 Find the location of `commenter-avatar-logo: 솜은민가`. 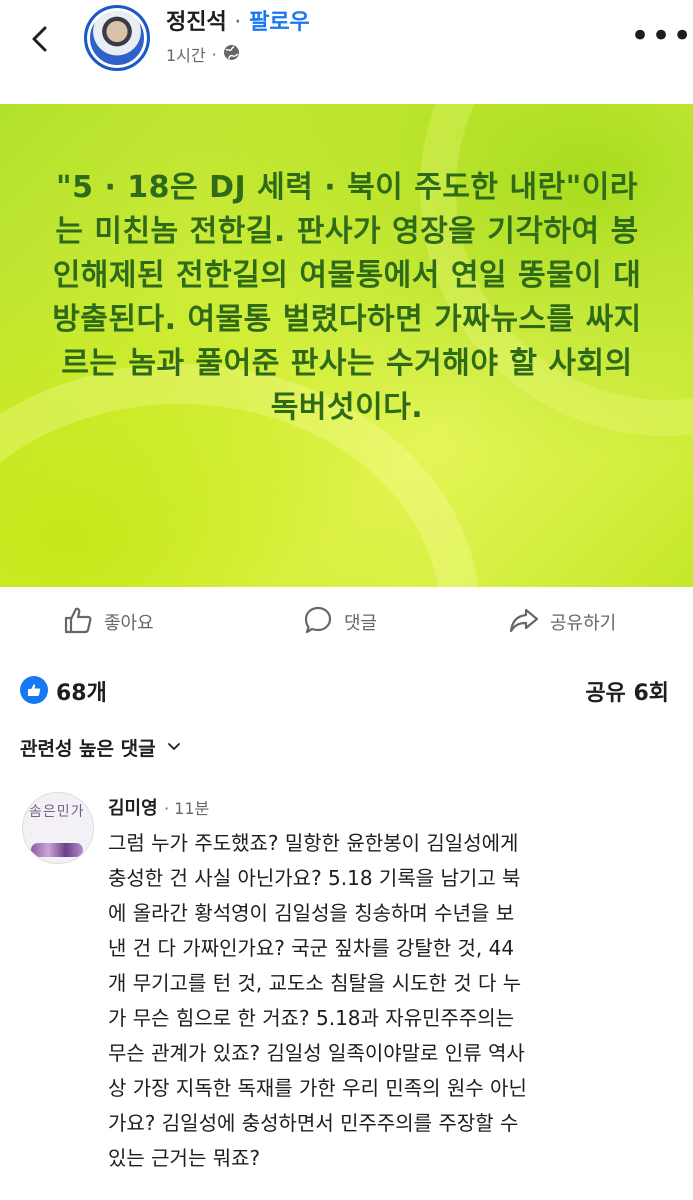

commenter-avatar-logo: 솜은민가 is located at coordinates (57, 812).